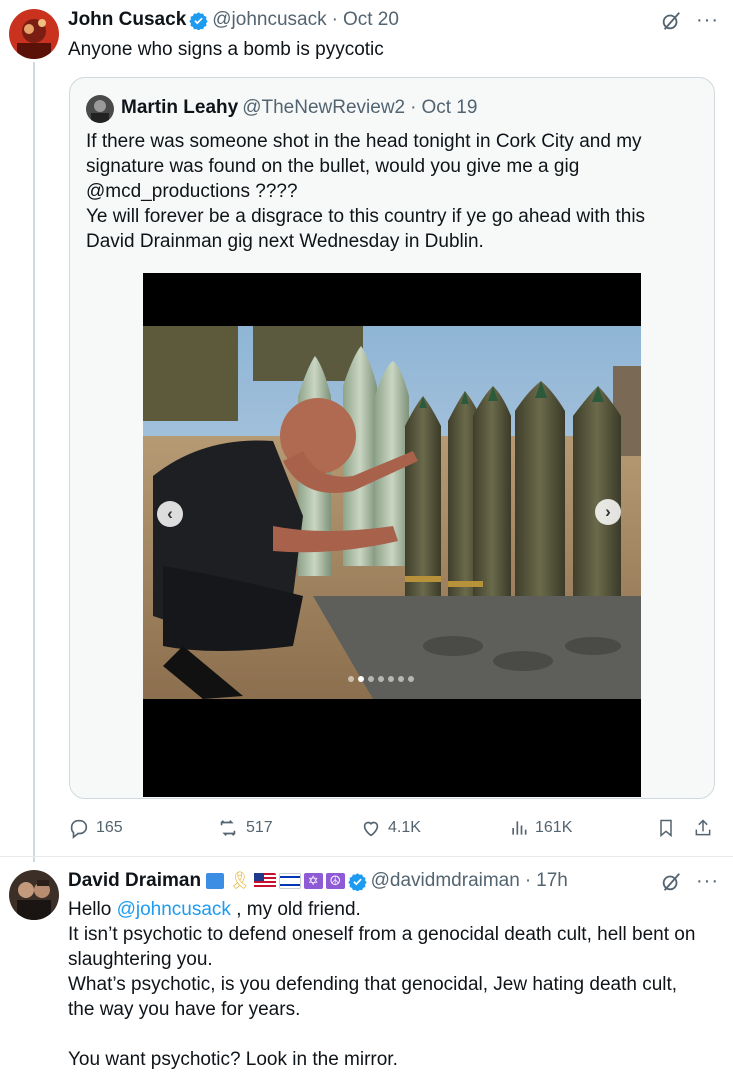 This screenshot has width=733, height=1074. I want to click on avatar-david-draiman, so click(34, 895).